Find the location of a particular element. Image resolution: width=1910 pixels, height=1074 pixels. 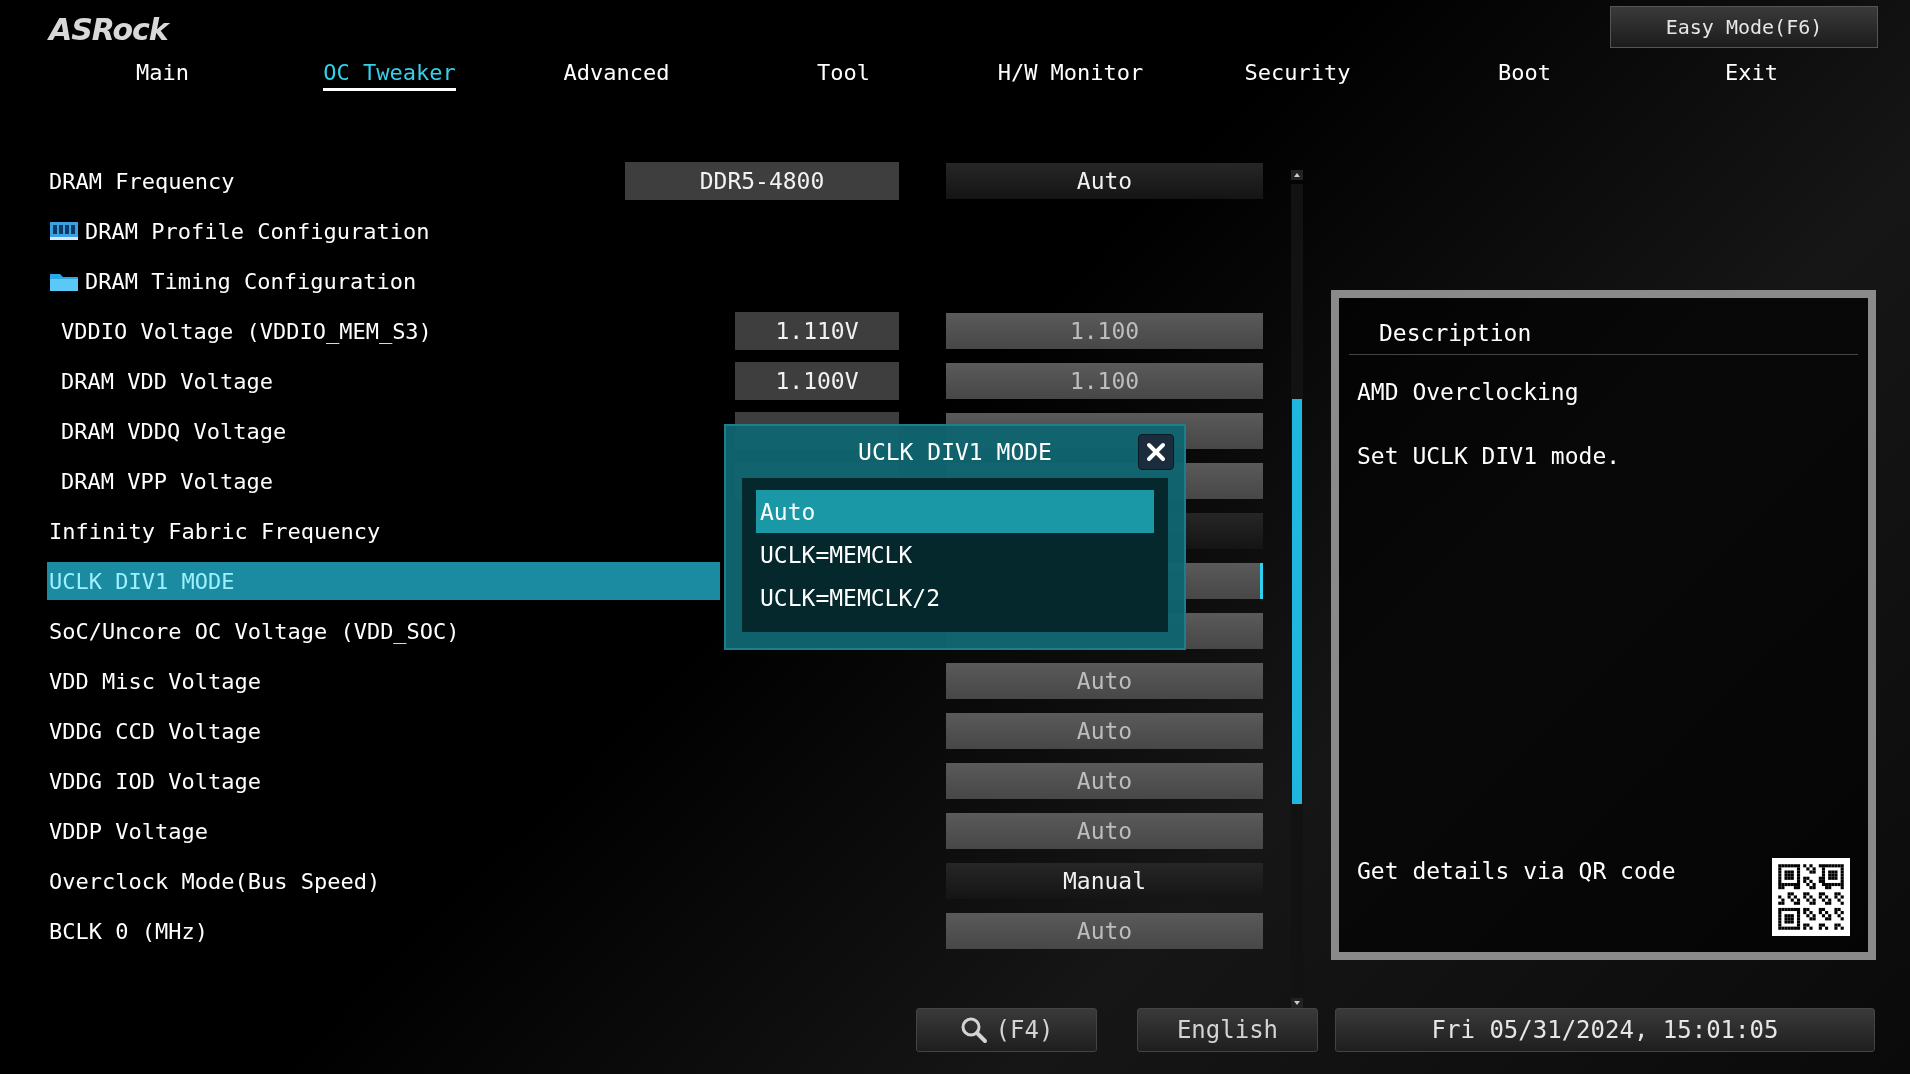

description-text: AMD Overclocking is located at coordinates (1468, 392).